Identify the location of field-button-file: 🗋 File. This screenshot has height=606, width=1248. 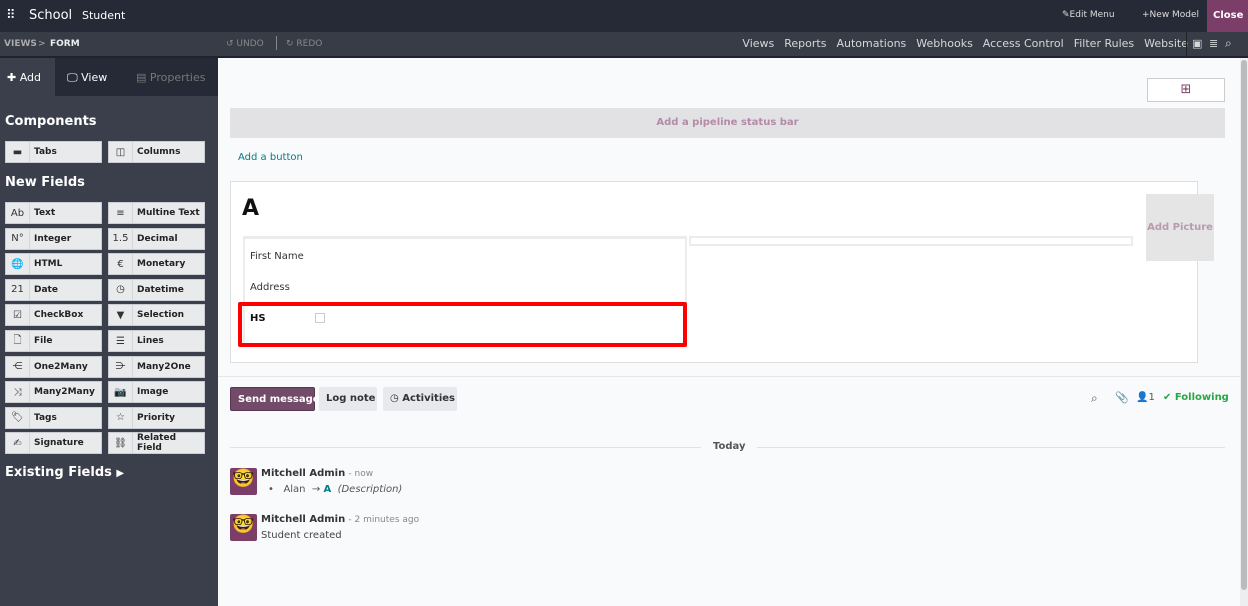
(53, 341).